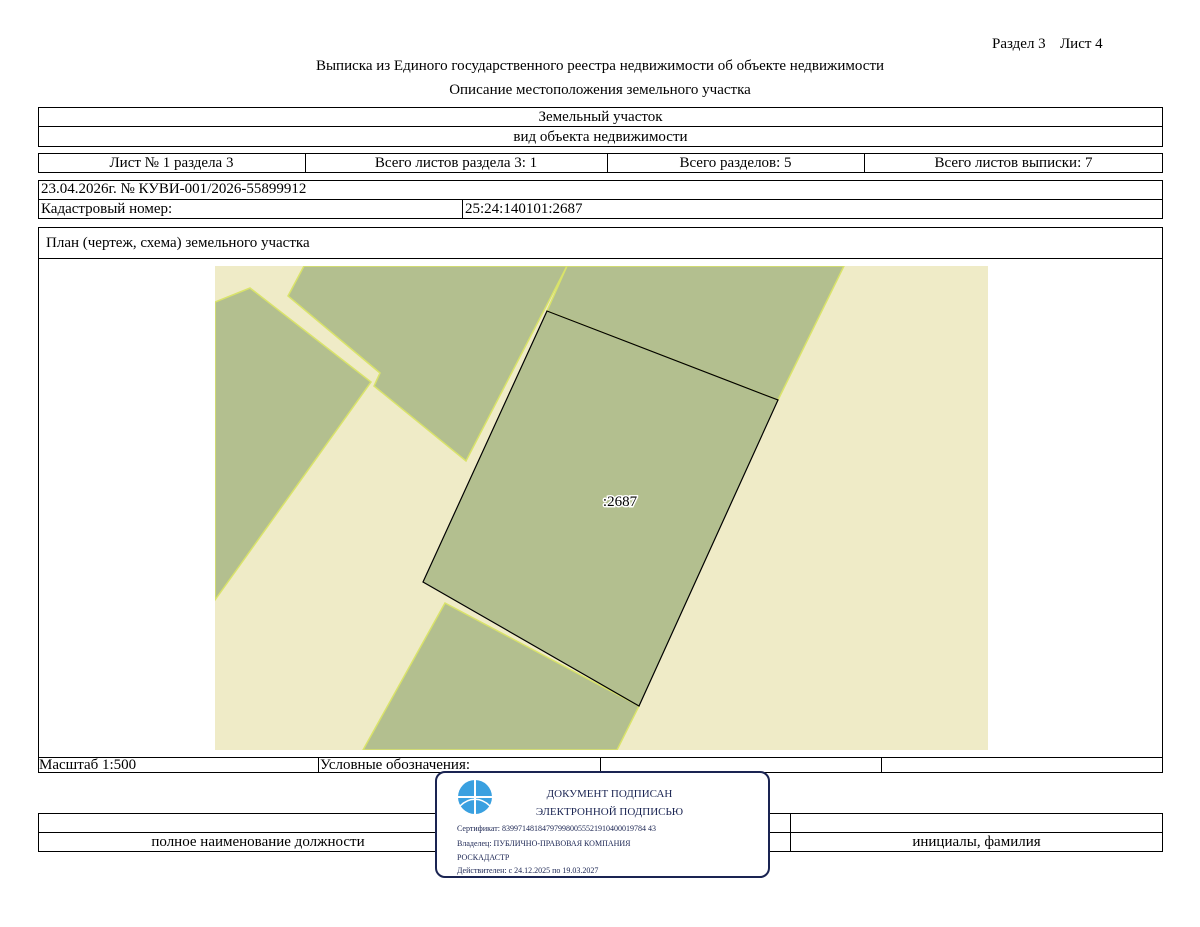 The width and height of the screenshot is (1200, 927). I want to click on document-date-number: 23.04.2026г. № КУВИ-001/2026-55899912, so click(174, 189).